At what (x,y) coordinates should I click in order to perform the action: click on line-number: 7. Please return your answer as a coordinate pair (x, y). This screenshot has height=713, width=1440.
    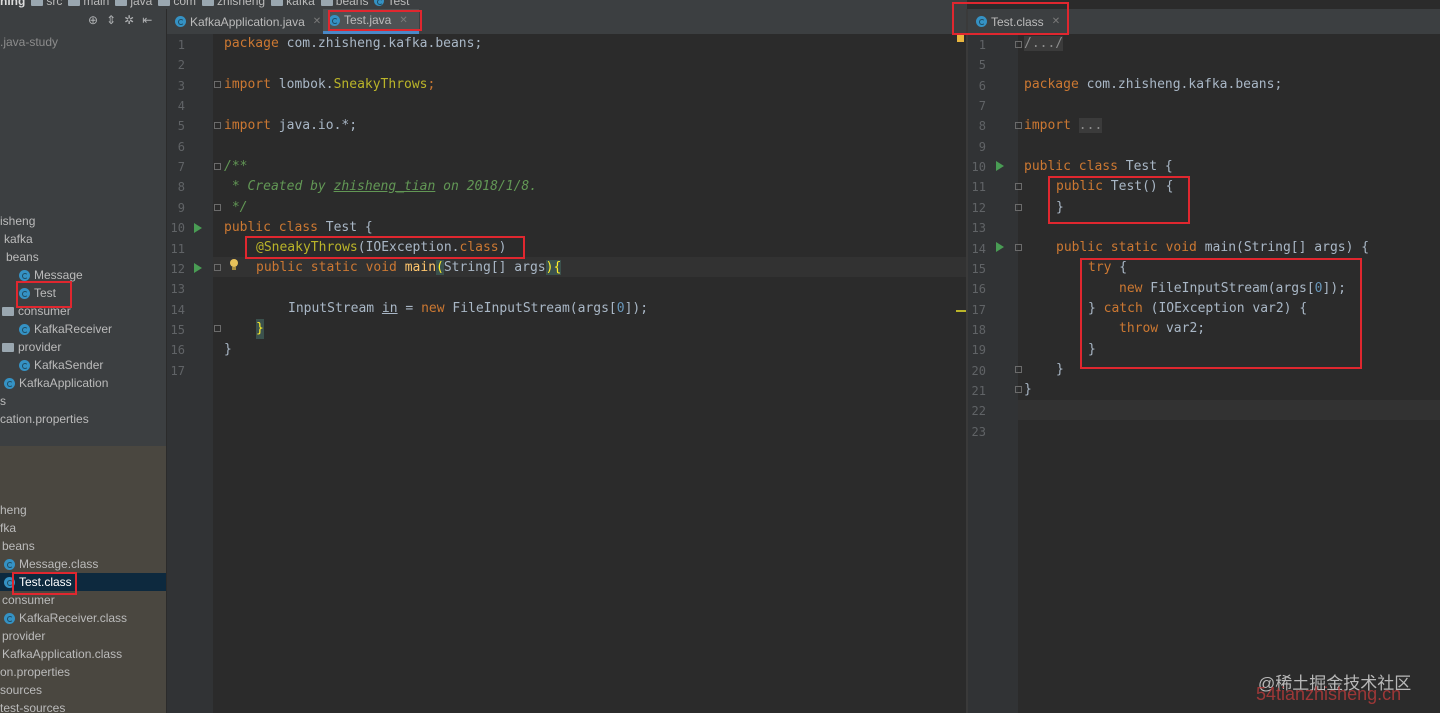
    Looking at the image, I should click on (181, 167).